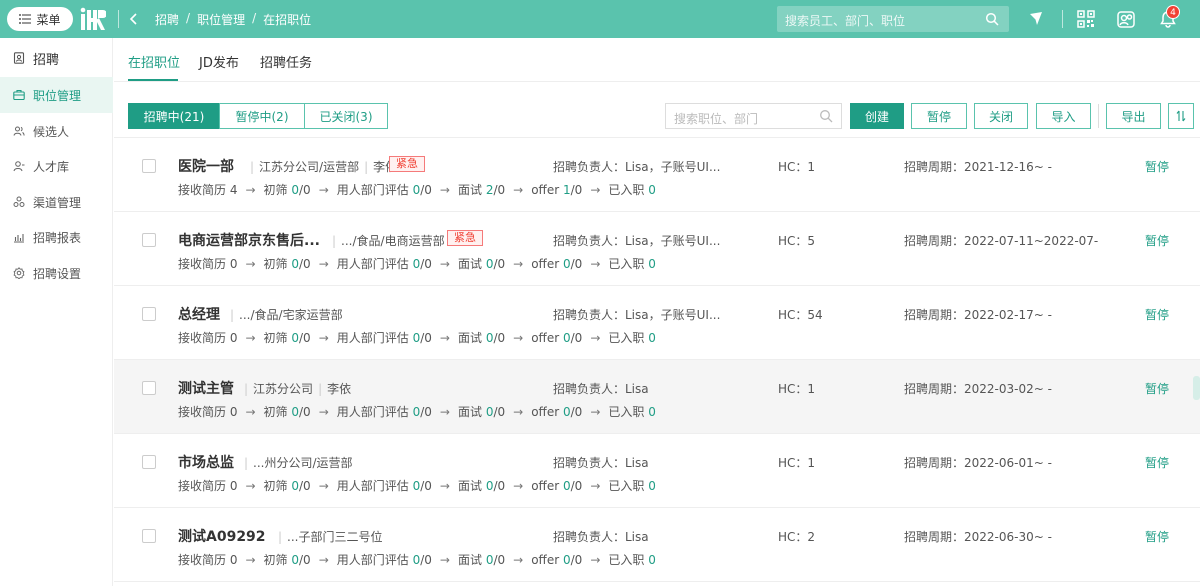  What do you see at coordinates (154, 61) in the screenshot?
I see `tab-open-positions: 在招职位` at bounding box center [154, 61].